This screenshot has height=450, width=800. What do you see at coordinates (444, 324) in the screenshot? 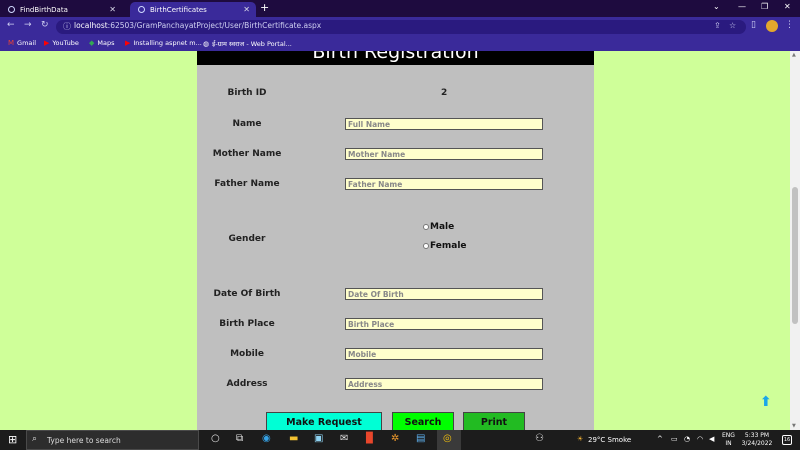
I see `birth-place-input` at bounding box center [444, 324].